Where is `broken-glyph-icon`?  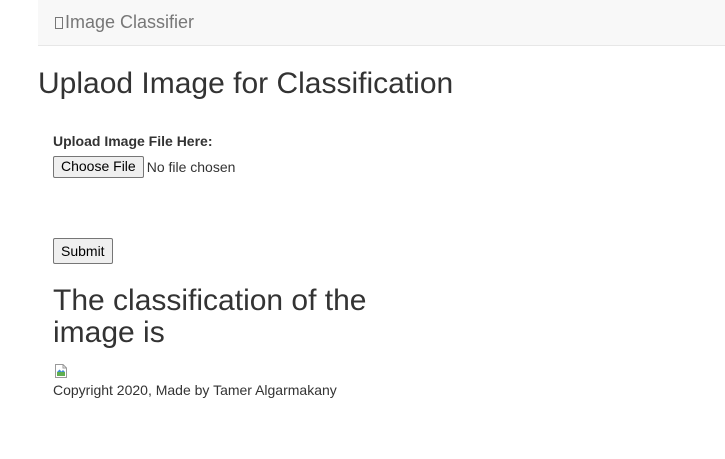
broken-glyph-icon is located at coordinates (59, 23).